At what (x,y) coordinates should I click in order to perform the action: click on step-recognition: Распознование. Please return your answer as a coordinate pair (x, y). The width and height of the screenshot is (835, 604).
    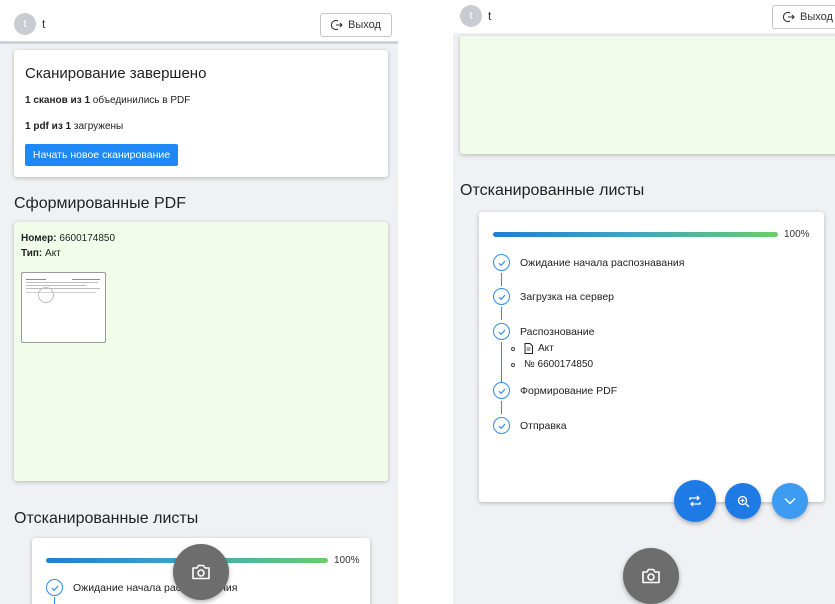
    Looking at the image, I should click on (543, 331).